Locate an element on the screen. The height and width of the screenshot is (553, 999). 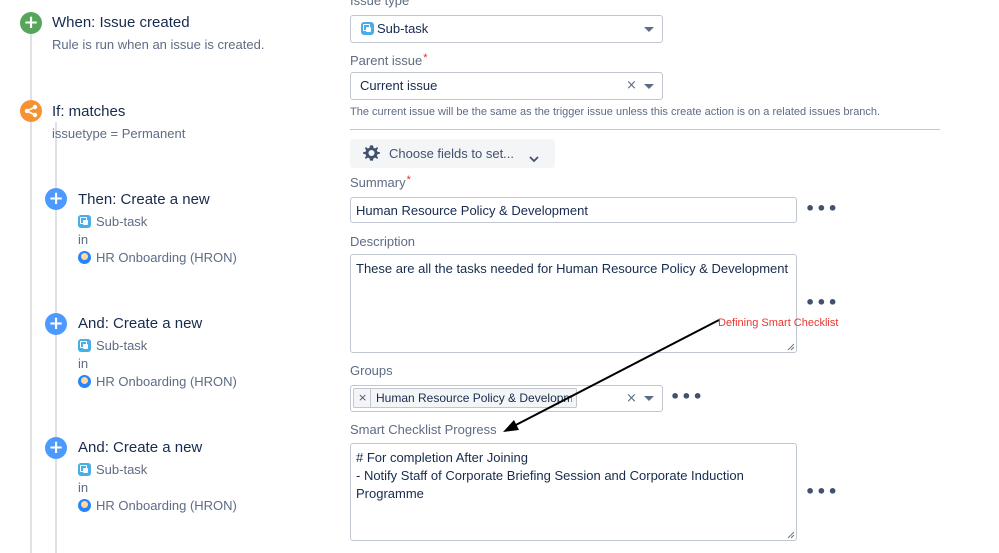
annotation-label: Defining Smart Checklist is located at coordinates (778, 323).